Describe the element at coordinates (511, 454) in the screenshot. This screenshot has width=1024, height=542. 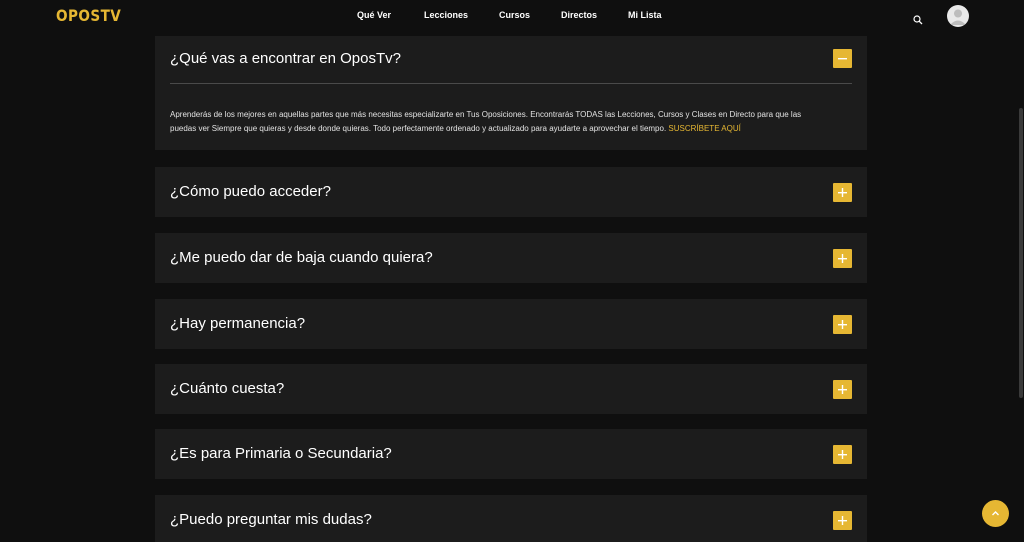
I see `faq-item: ¿Es para Primaria o Secundaria?` at that location.